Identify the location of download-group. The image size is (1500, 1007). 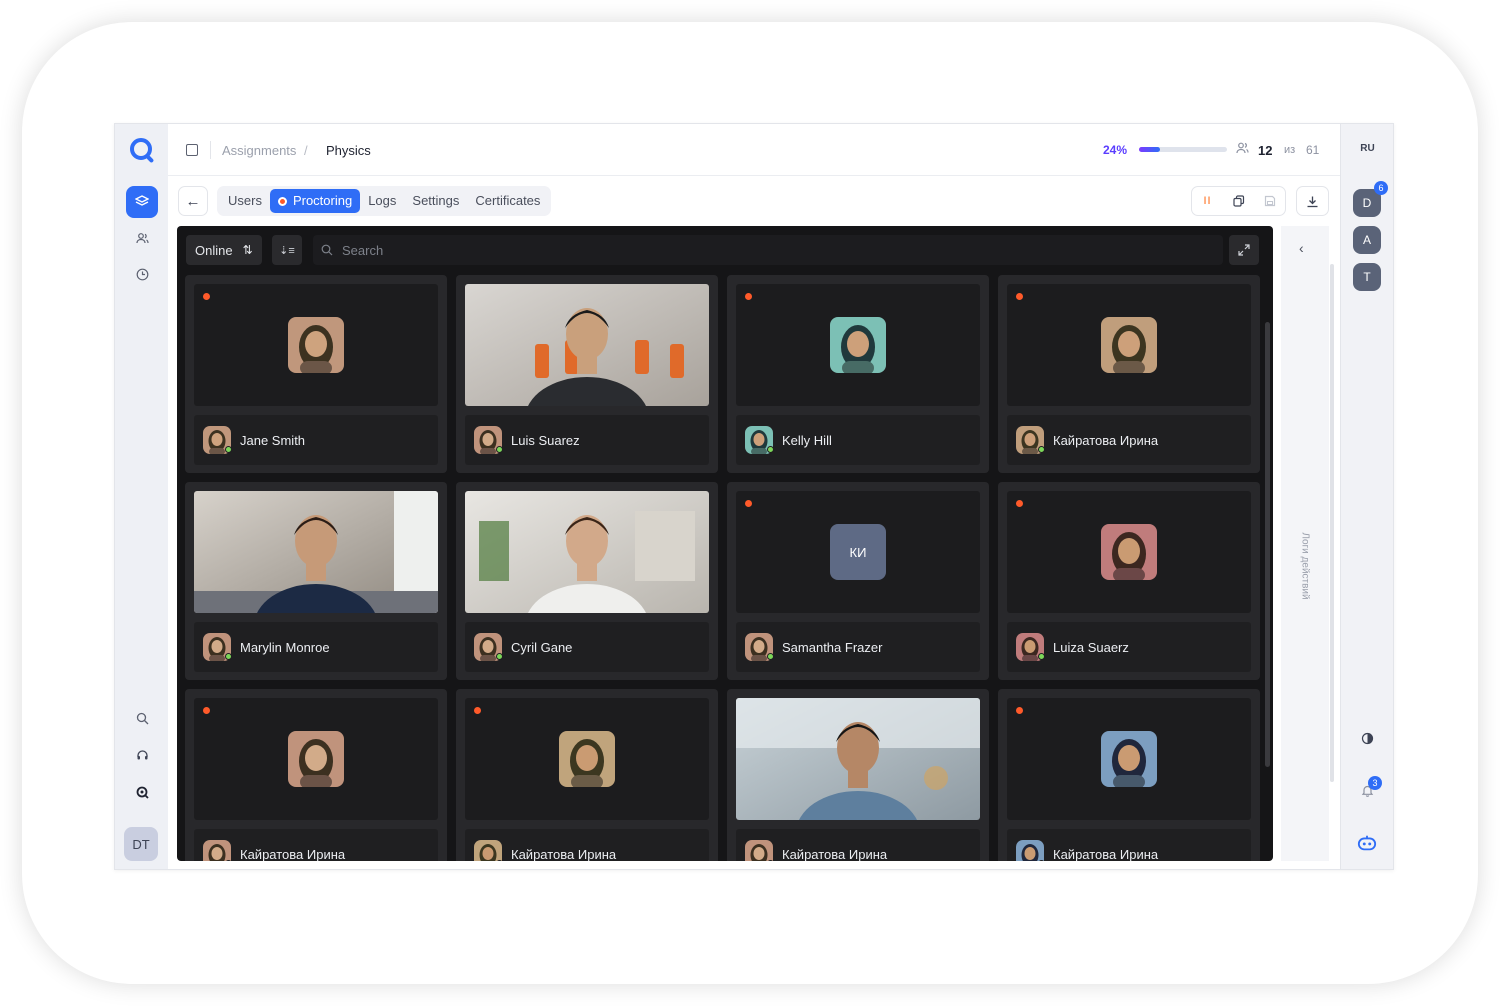
(1312, 201).